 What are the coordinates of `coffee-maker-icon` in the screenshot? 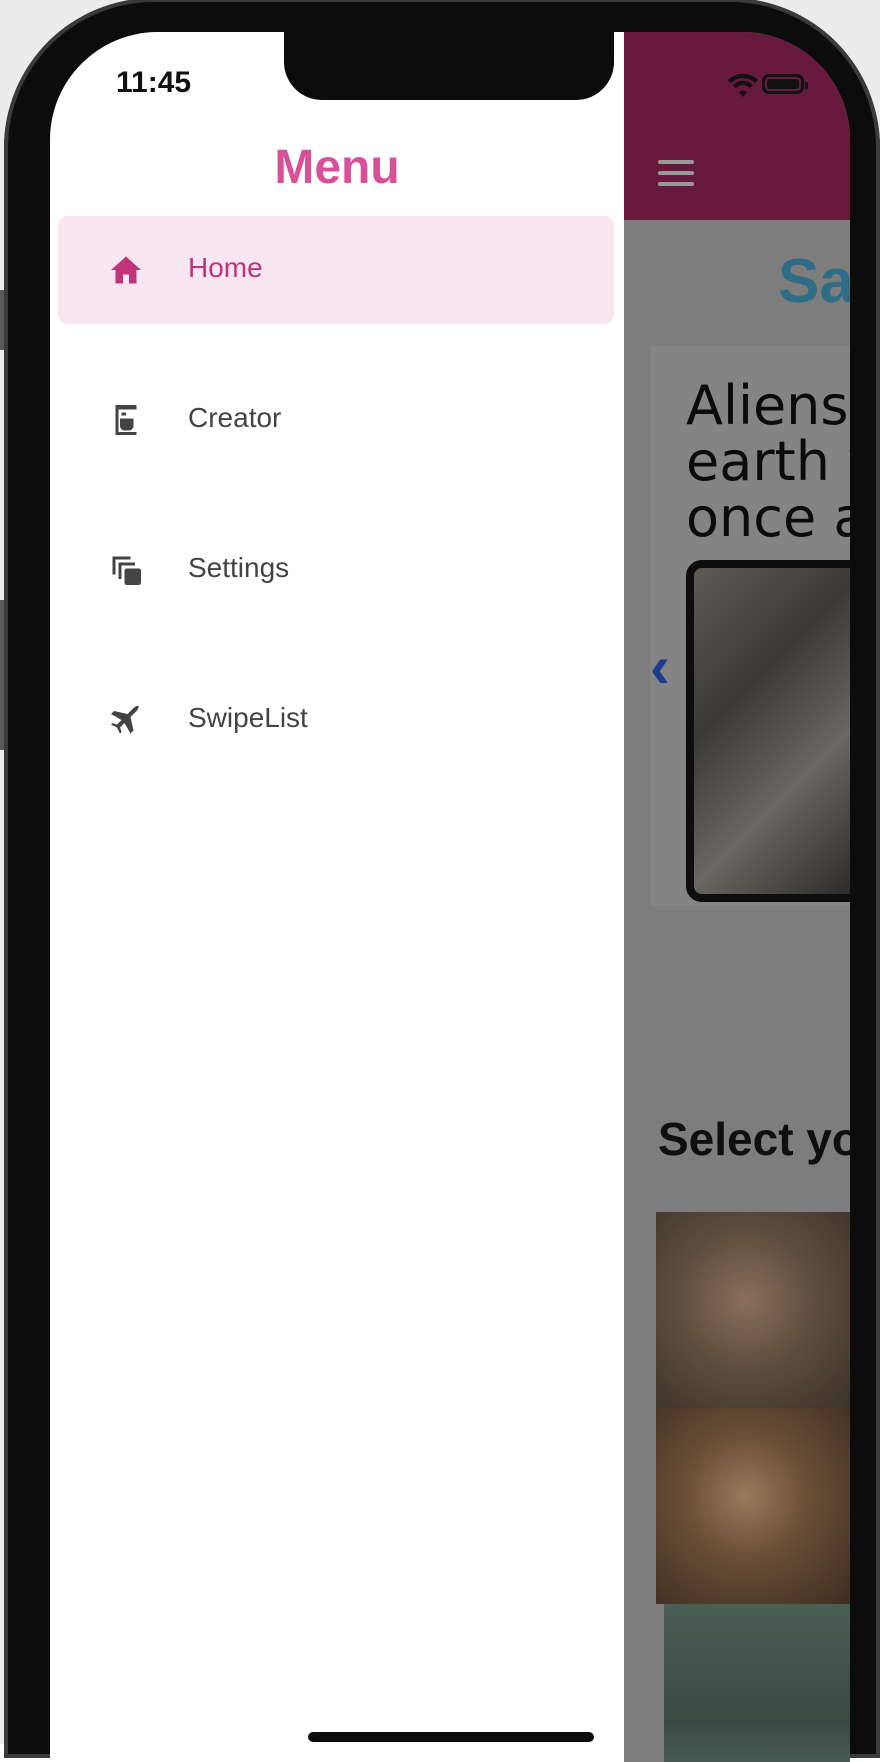 It's located at (126, 420).